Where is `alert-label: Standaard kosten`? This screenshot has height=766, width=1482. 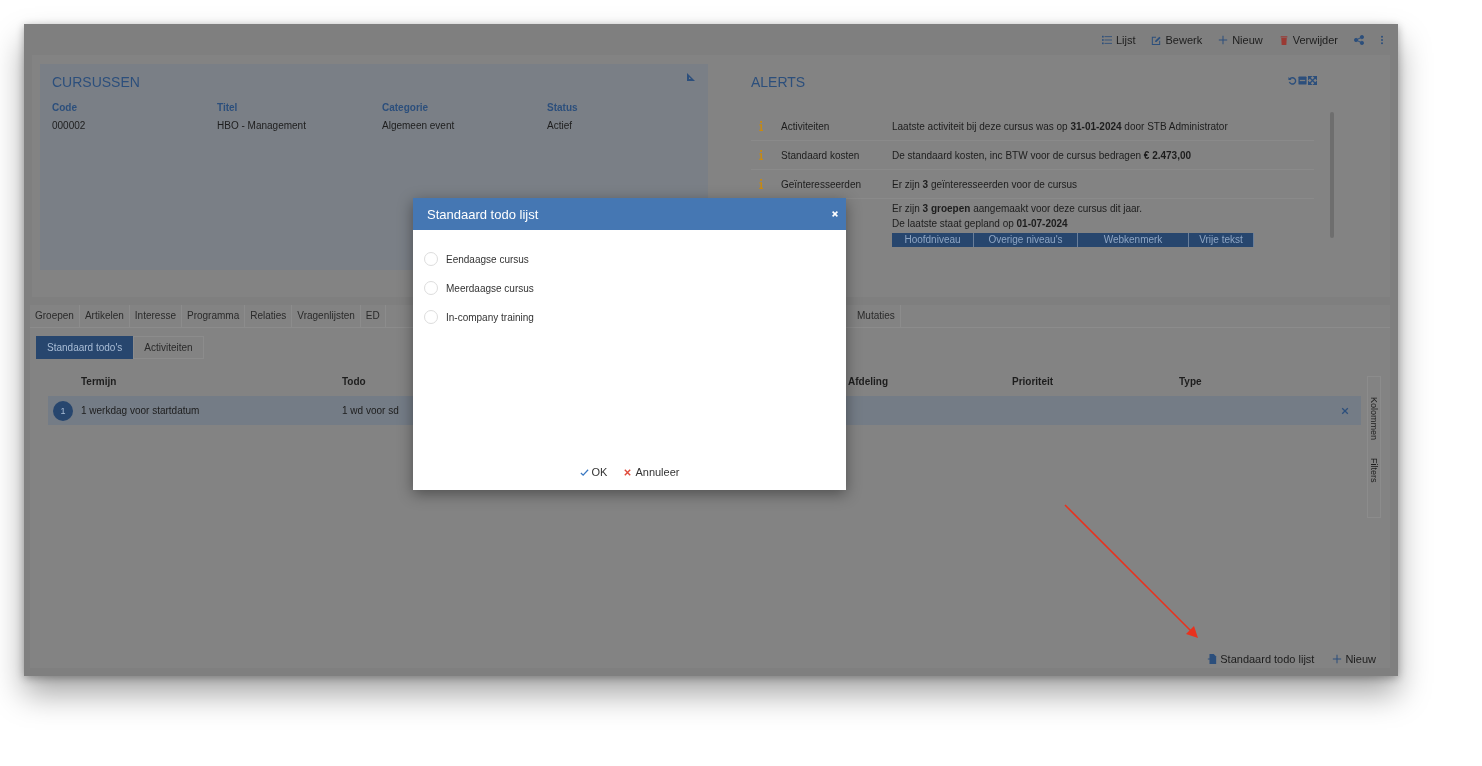
alert-label: Standaard kosten is located at coordinates (821, 155).